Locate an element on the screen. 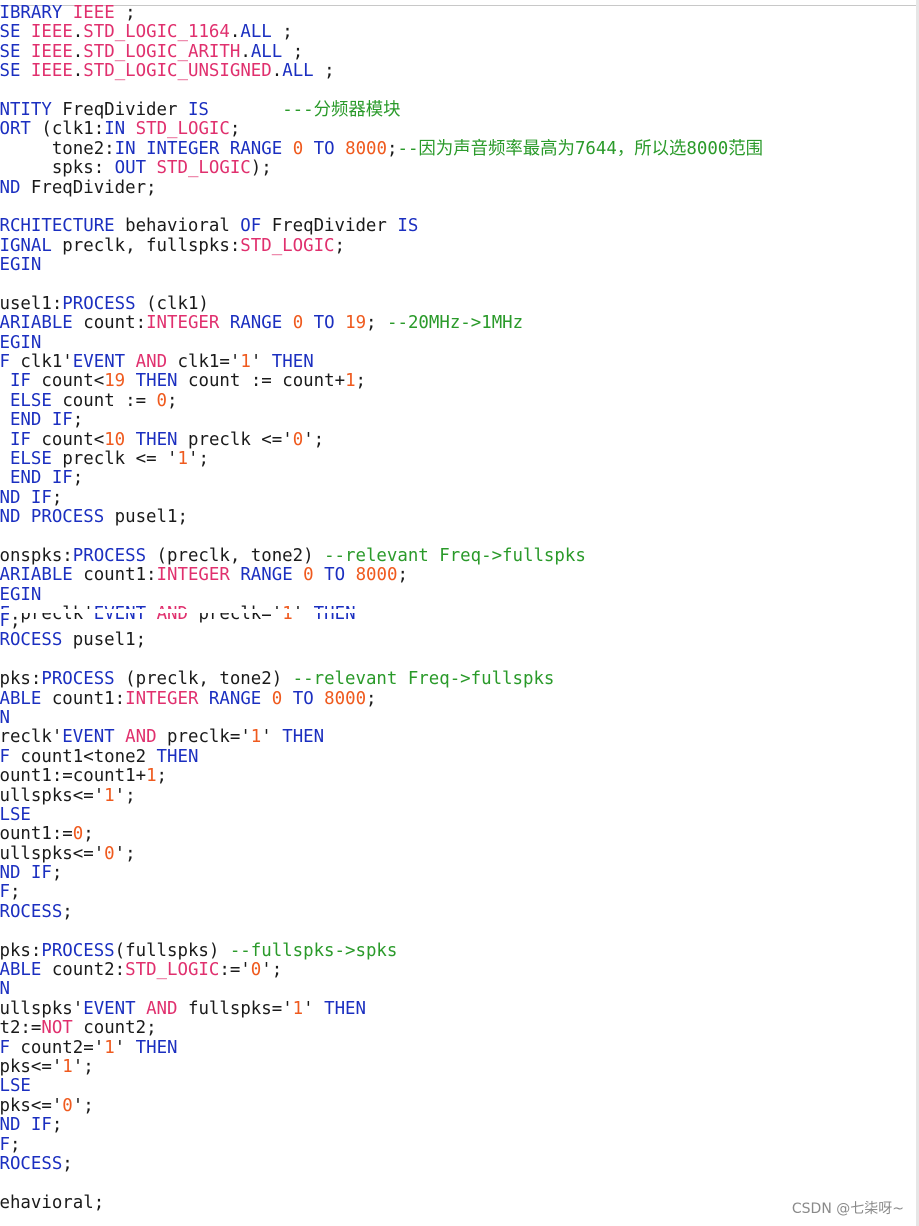 This screenshot has width=919, height=1226. code-token: behavioral; is located at coordinates (52, 1202).